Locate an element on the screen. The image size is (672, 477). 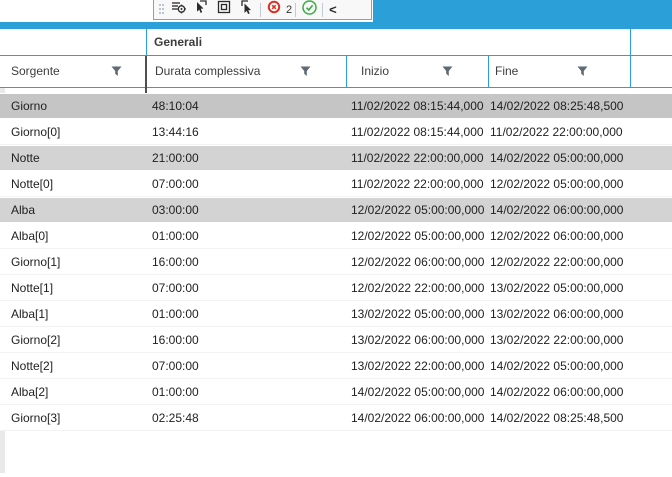
top-bar: 2 < is located at coordinates (336, 11).